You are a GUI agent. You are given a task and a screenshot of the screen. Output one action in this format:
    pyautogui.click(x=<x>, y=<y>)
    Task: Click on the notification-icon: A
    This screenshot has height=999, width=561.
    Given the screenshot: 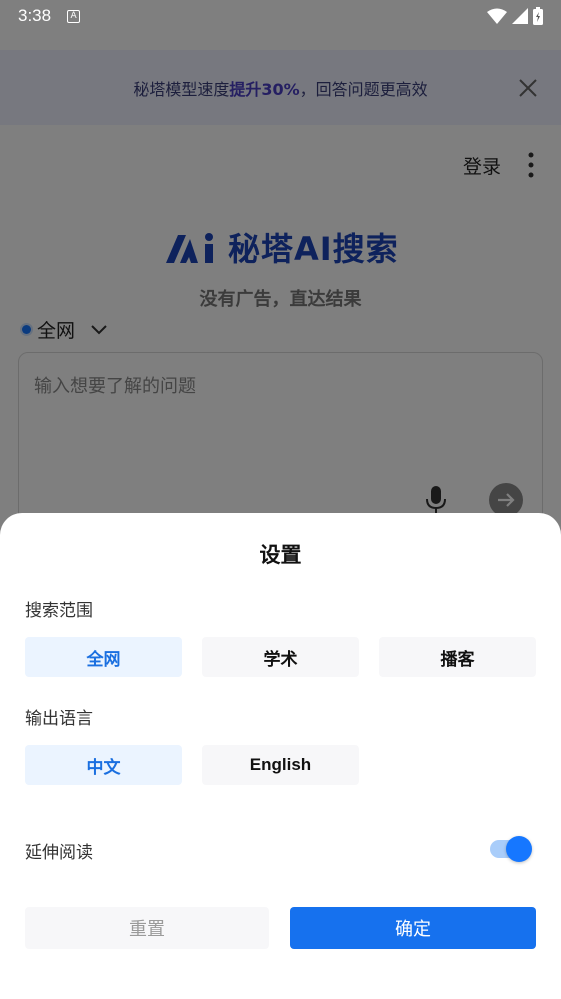 What is the action you would take?
    pyautogui.click(x=74, y=16)
    